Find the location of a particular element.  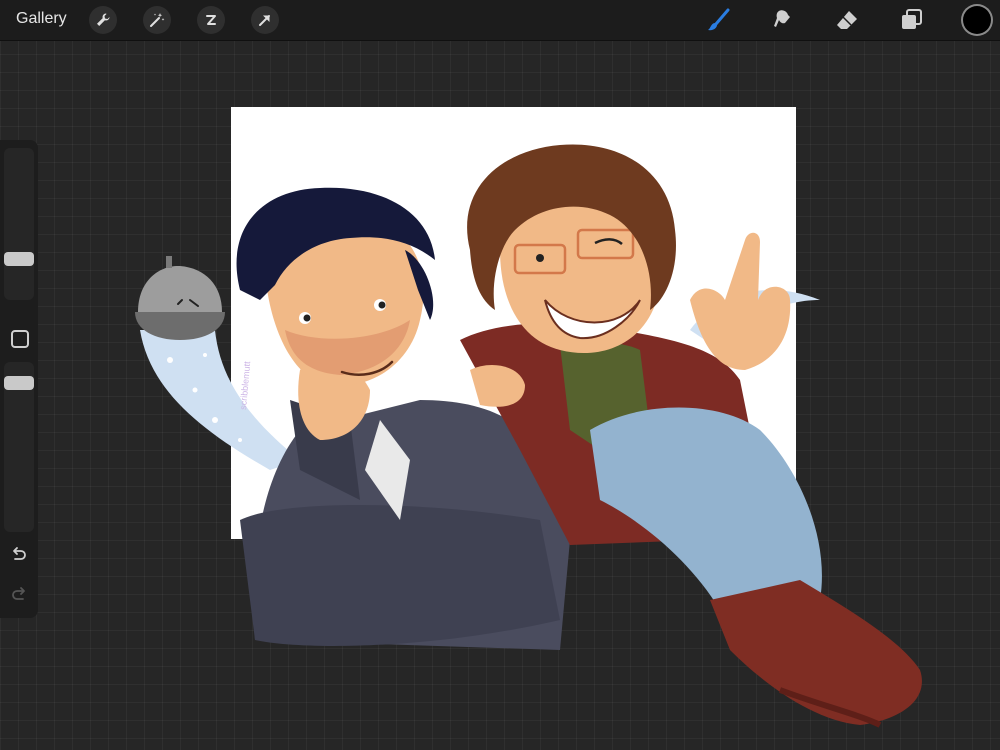

smudge-tool is located at coordinates (783, 20).